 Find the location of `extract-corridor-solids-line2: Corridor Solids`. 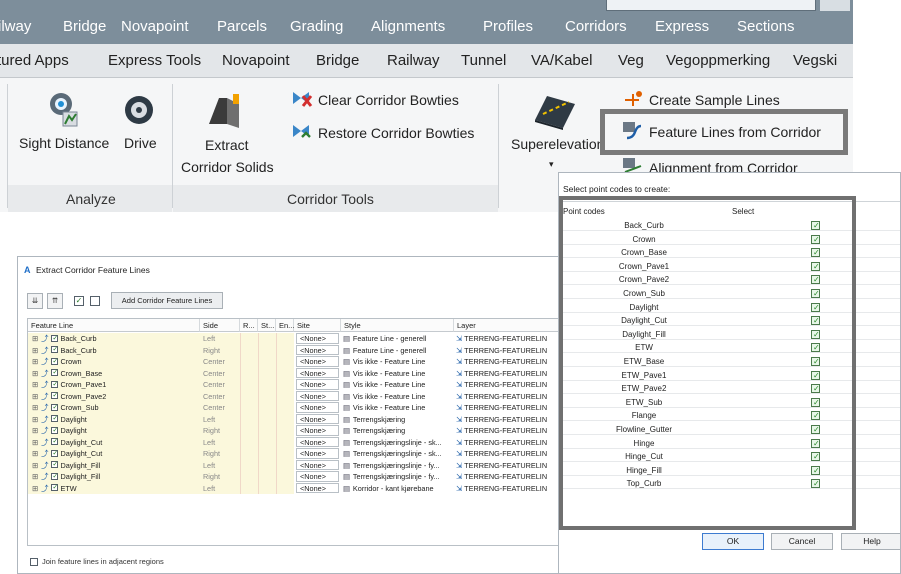

extract-corridor-solids-line2: Corridor Solids is located at coordinates (227, 167).